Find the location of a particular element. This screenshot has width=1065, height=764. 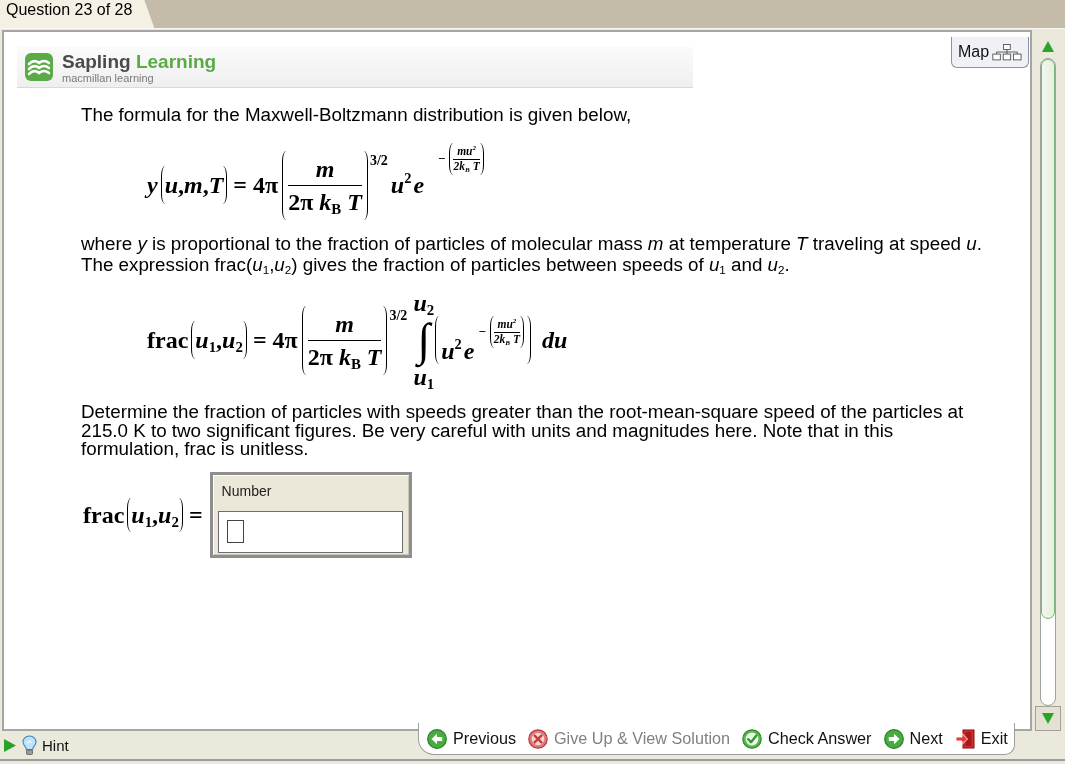

question-text: Determine the fraction of particles with speeds greater than the root-mean-square speed of the particles at 215.0 K to two significant figures. Be very careful with units and magnitudes here. Note that in this formulation, frac is unitless. is located at coordinates (523, 431).